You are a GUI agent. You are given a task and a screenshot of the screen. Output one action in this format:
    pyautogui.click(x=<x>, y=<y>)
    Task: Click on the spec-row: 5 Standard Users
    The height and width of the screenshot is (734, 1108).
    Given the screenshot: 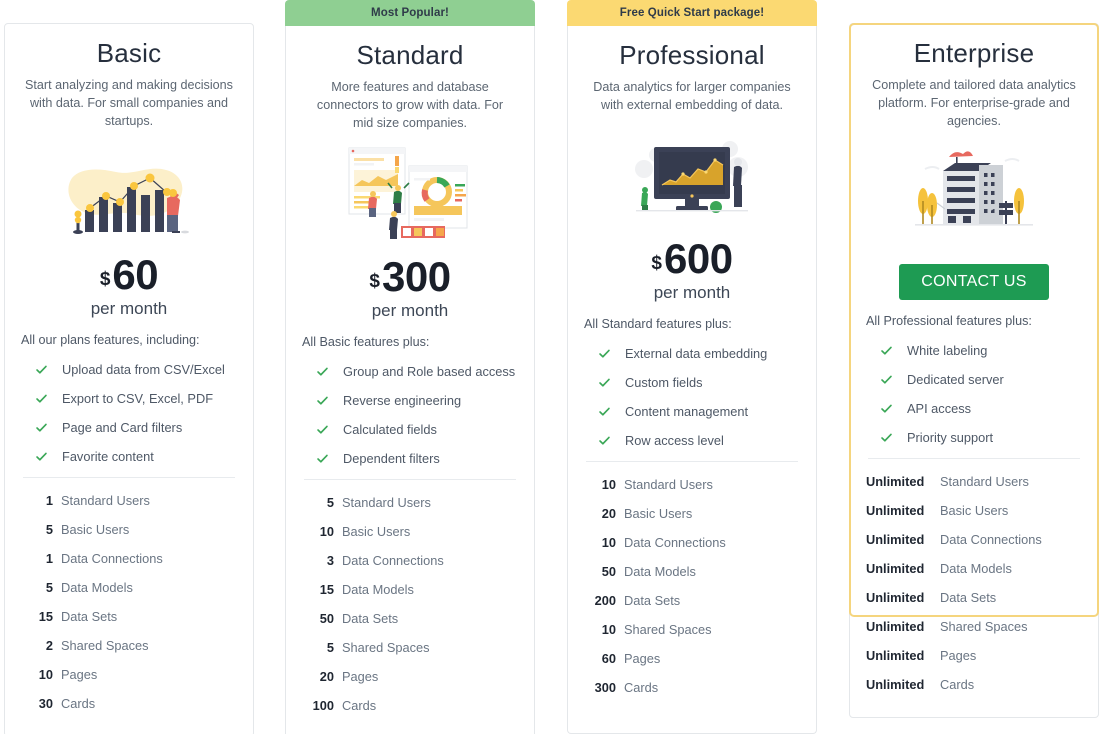 What is the action you would take?
    pyautogui.click(x=410, y=502)
    